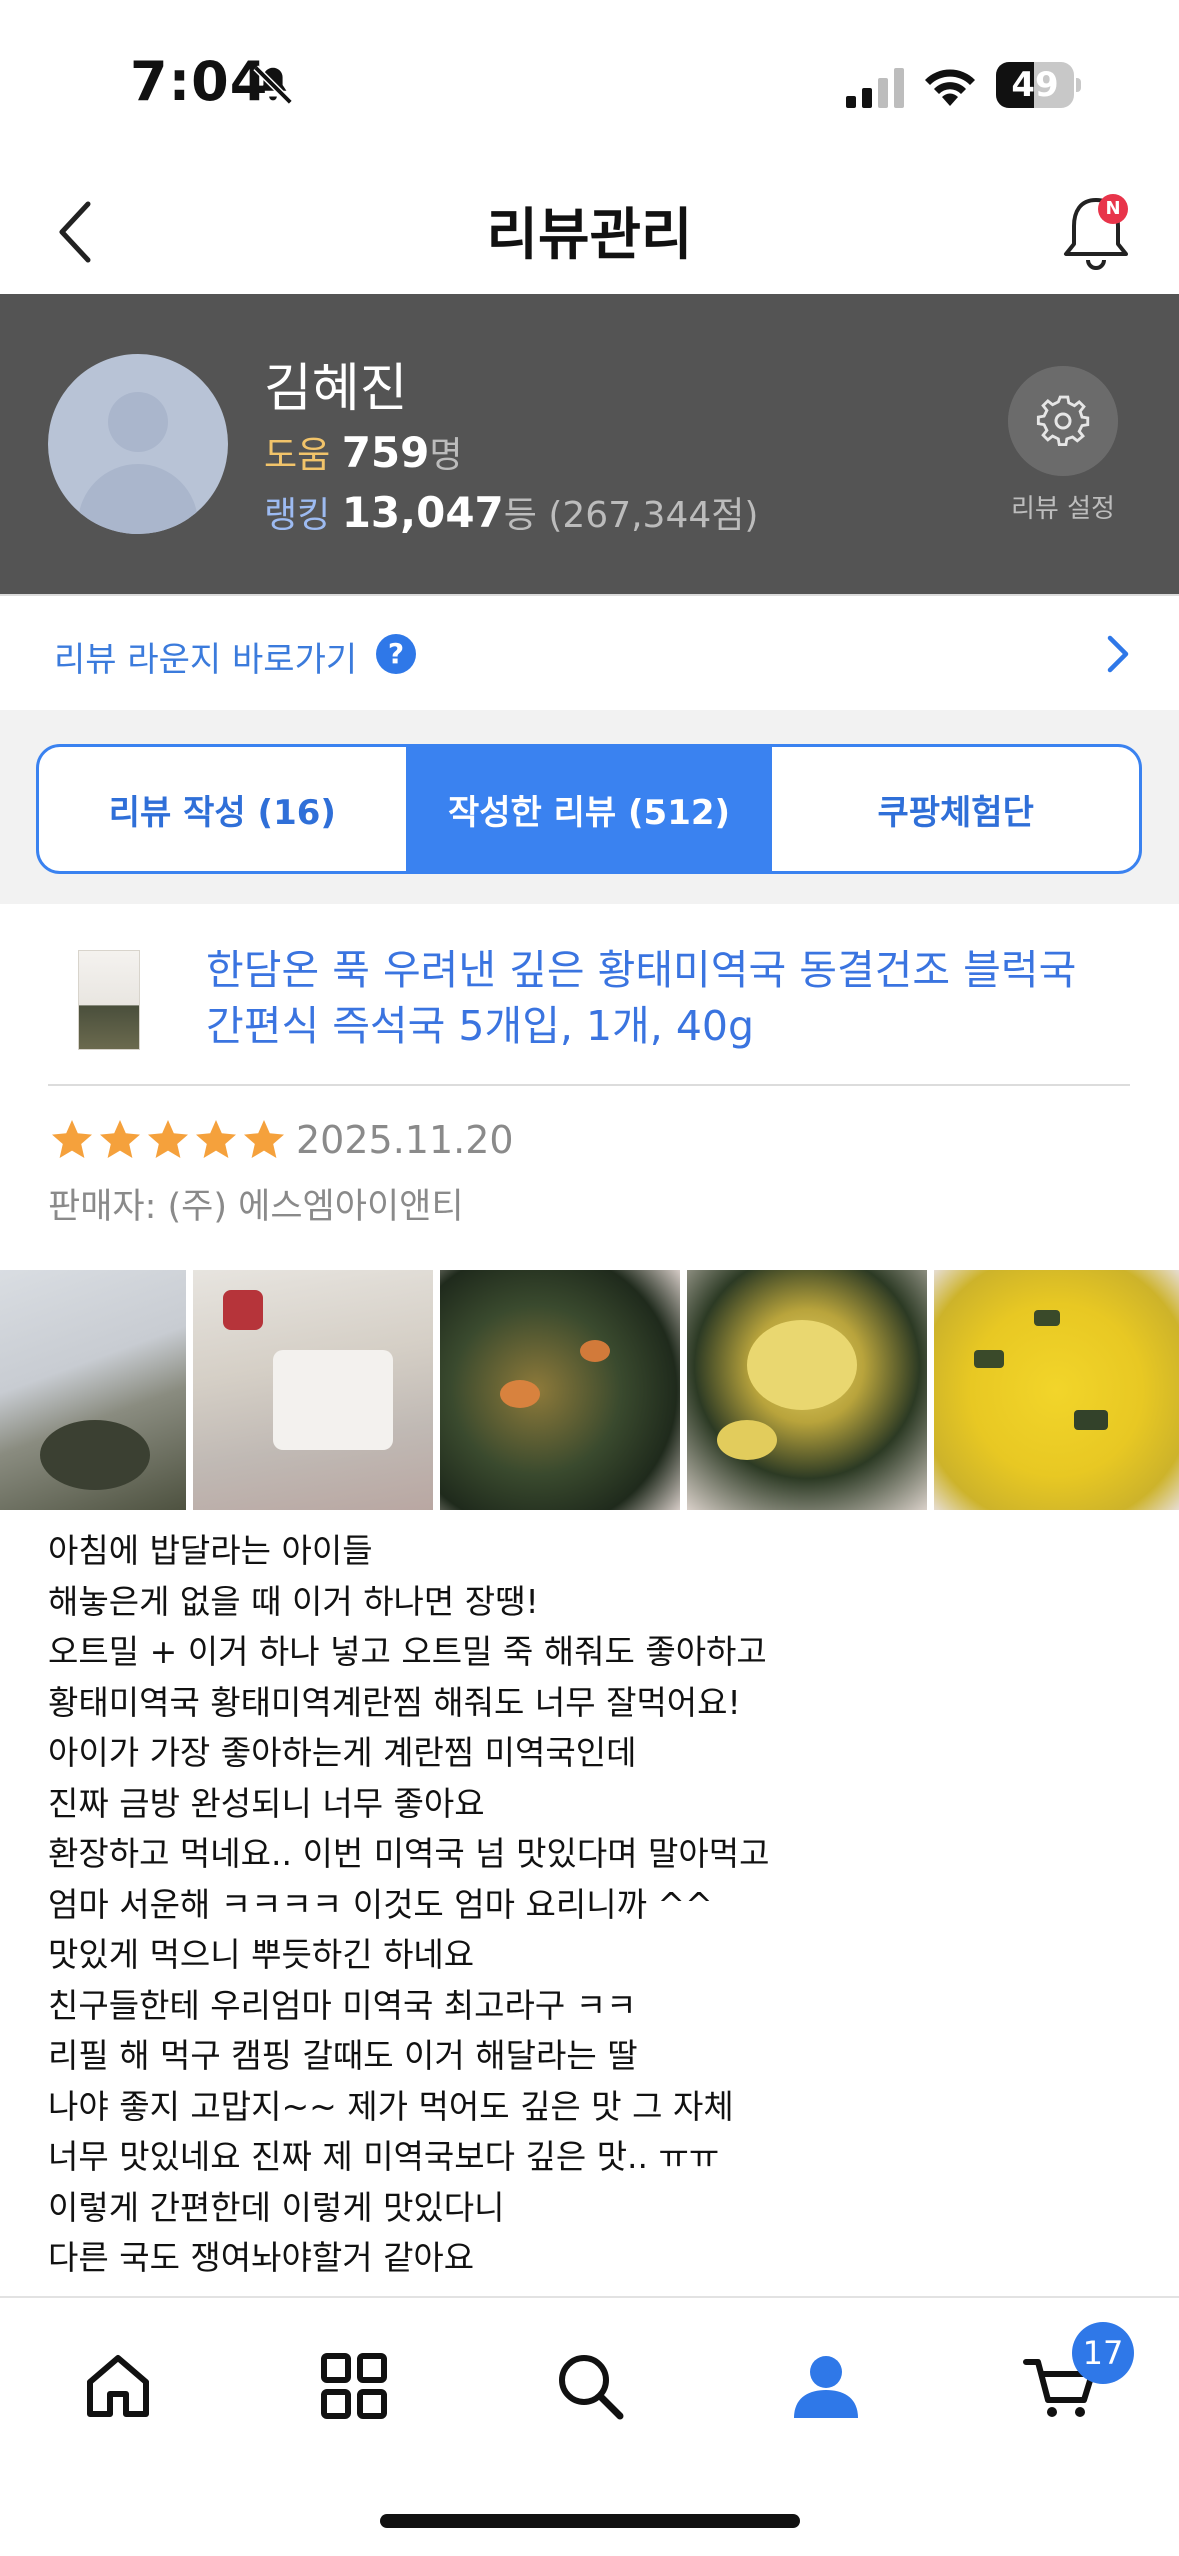 This screenshot has width=1179, height=2556. Describe the element at coordinates (109, 1000) in the screenshot. I see `product-thumbnail` at that location.